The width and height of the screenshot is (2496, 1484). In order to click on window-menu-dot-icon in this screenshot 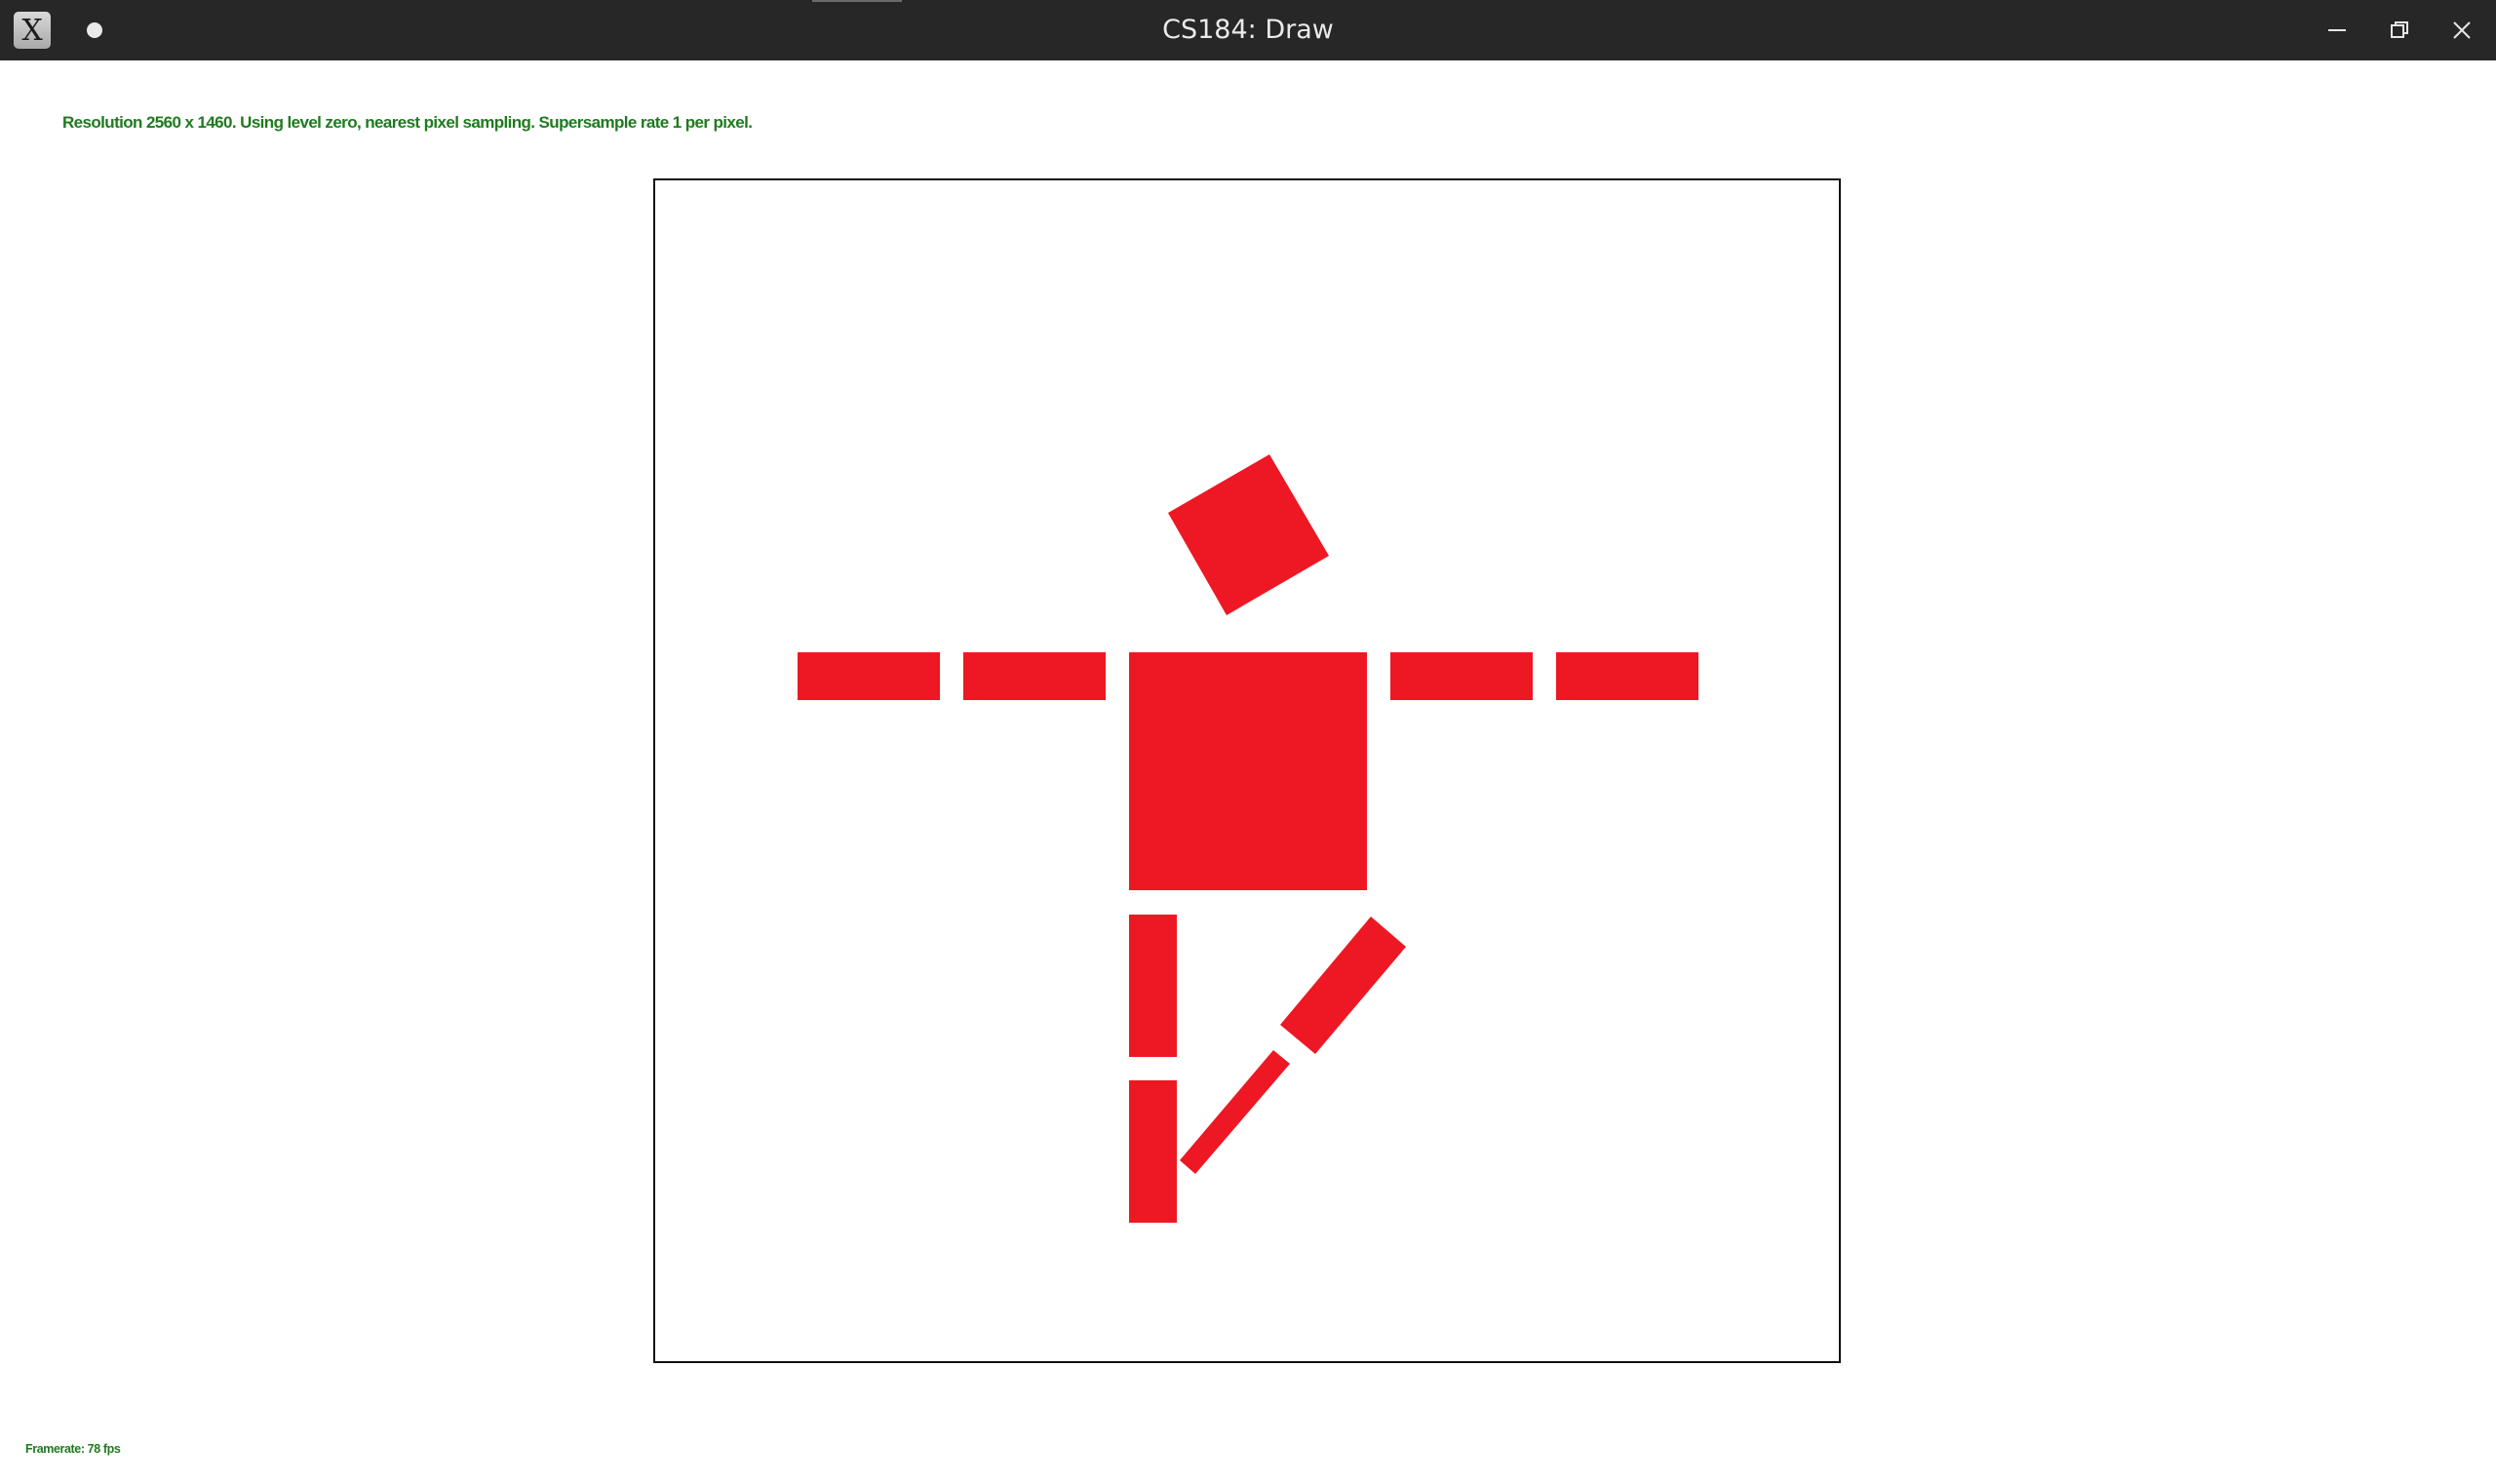, I will do `click(94, 30)`.